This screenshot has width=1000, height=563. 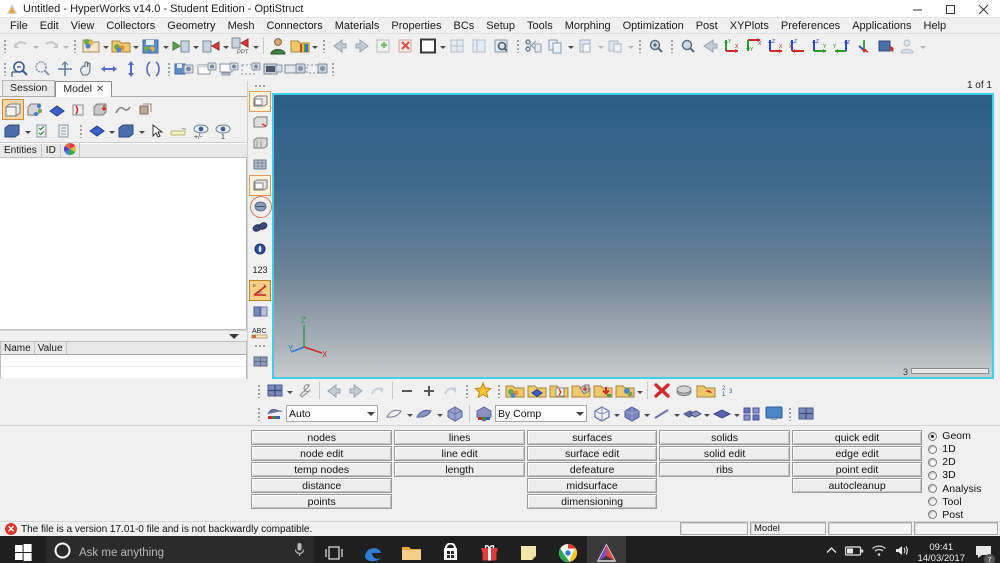 What do you see at coordinates (260, 248) in the screenshot?
I see `node-display-icon` at bounding box center [260, 248].